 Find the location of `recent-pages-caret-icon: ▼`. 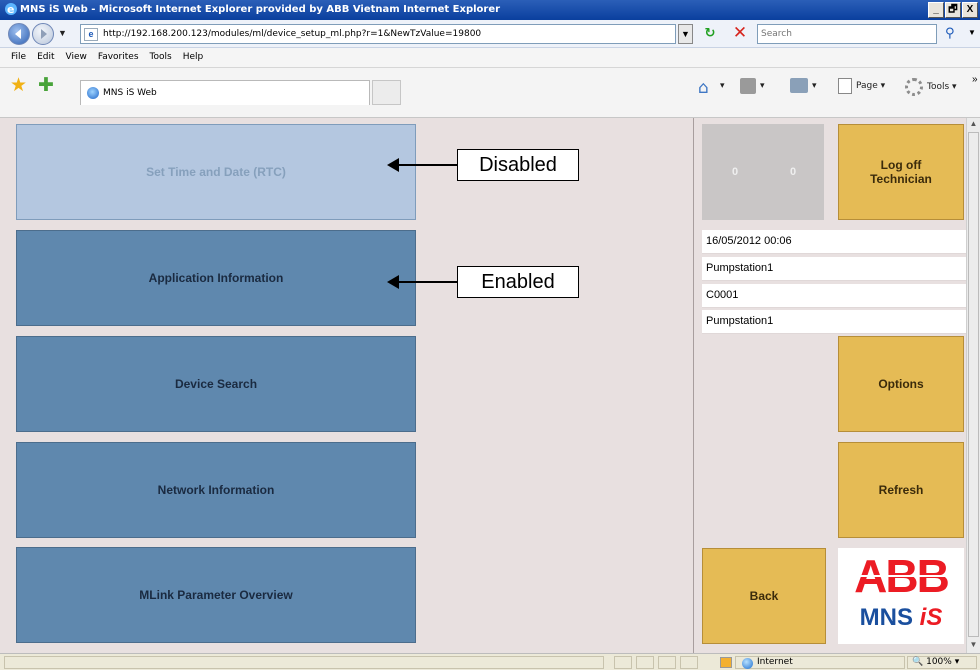

recent-pages-caret-icon: ▼ is located at coordinates (62, 33).